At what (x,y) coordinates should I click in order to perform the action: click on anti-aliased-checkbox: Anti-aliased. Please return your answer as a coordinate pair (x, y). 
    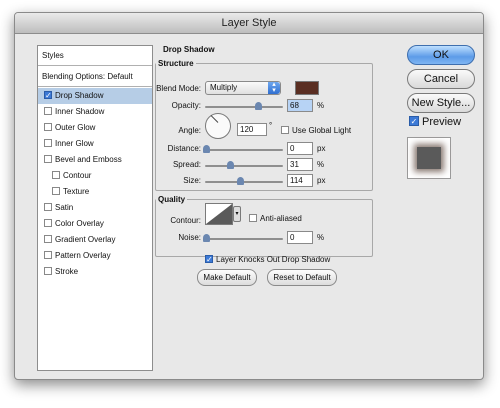
    Looking at the image, I should click on (275, 218).